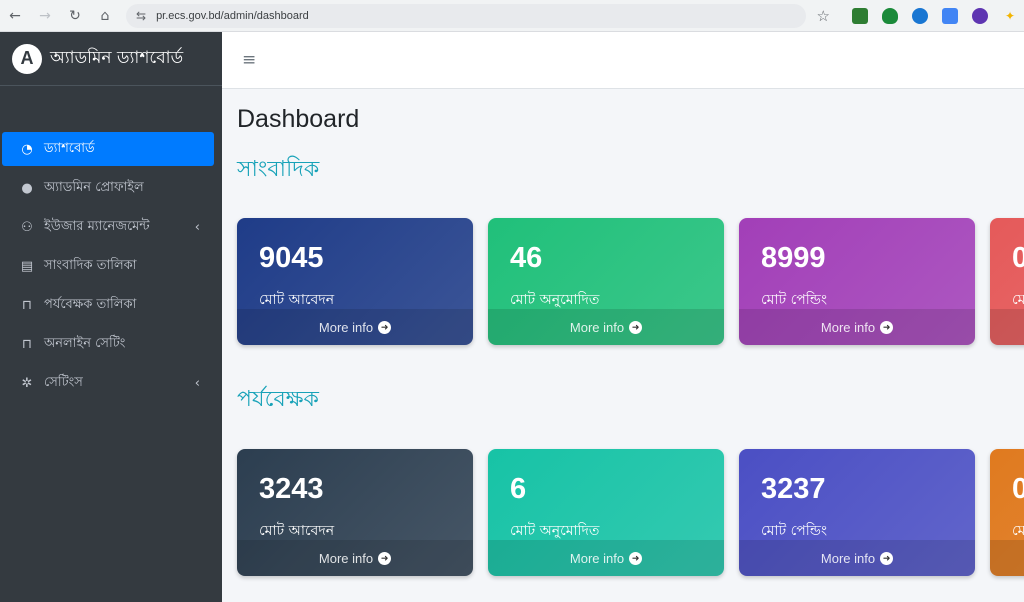 This screenshot has width=1024, height=602. What do you see at coordinates (526, 258) in the screenshot?
I see `stat-value: 46` at bounding box center [526, 258].